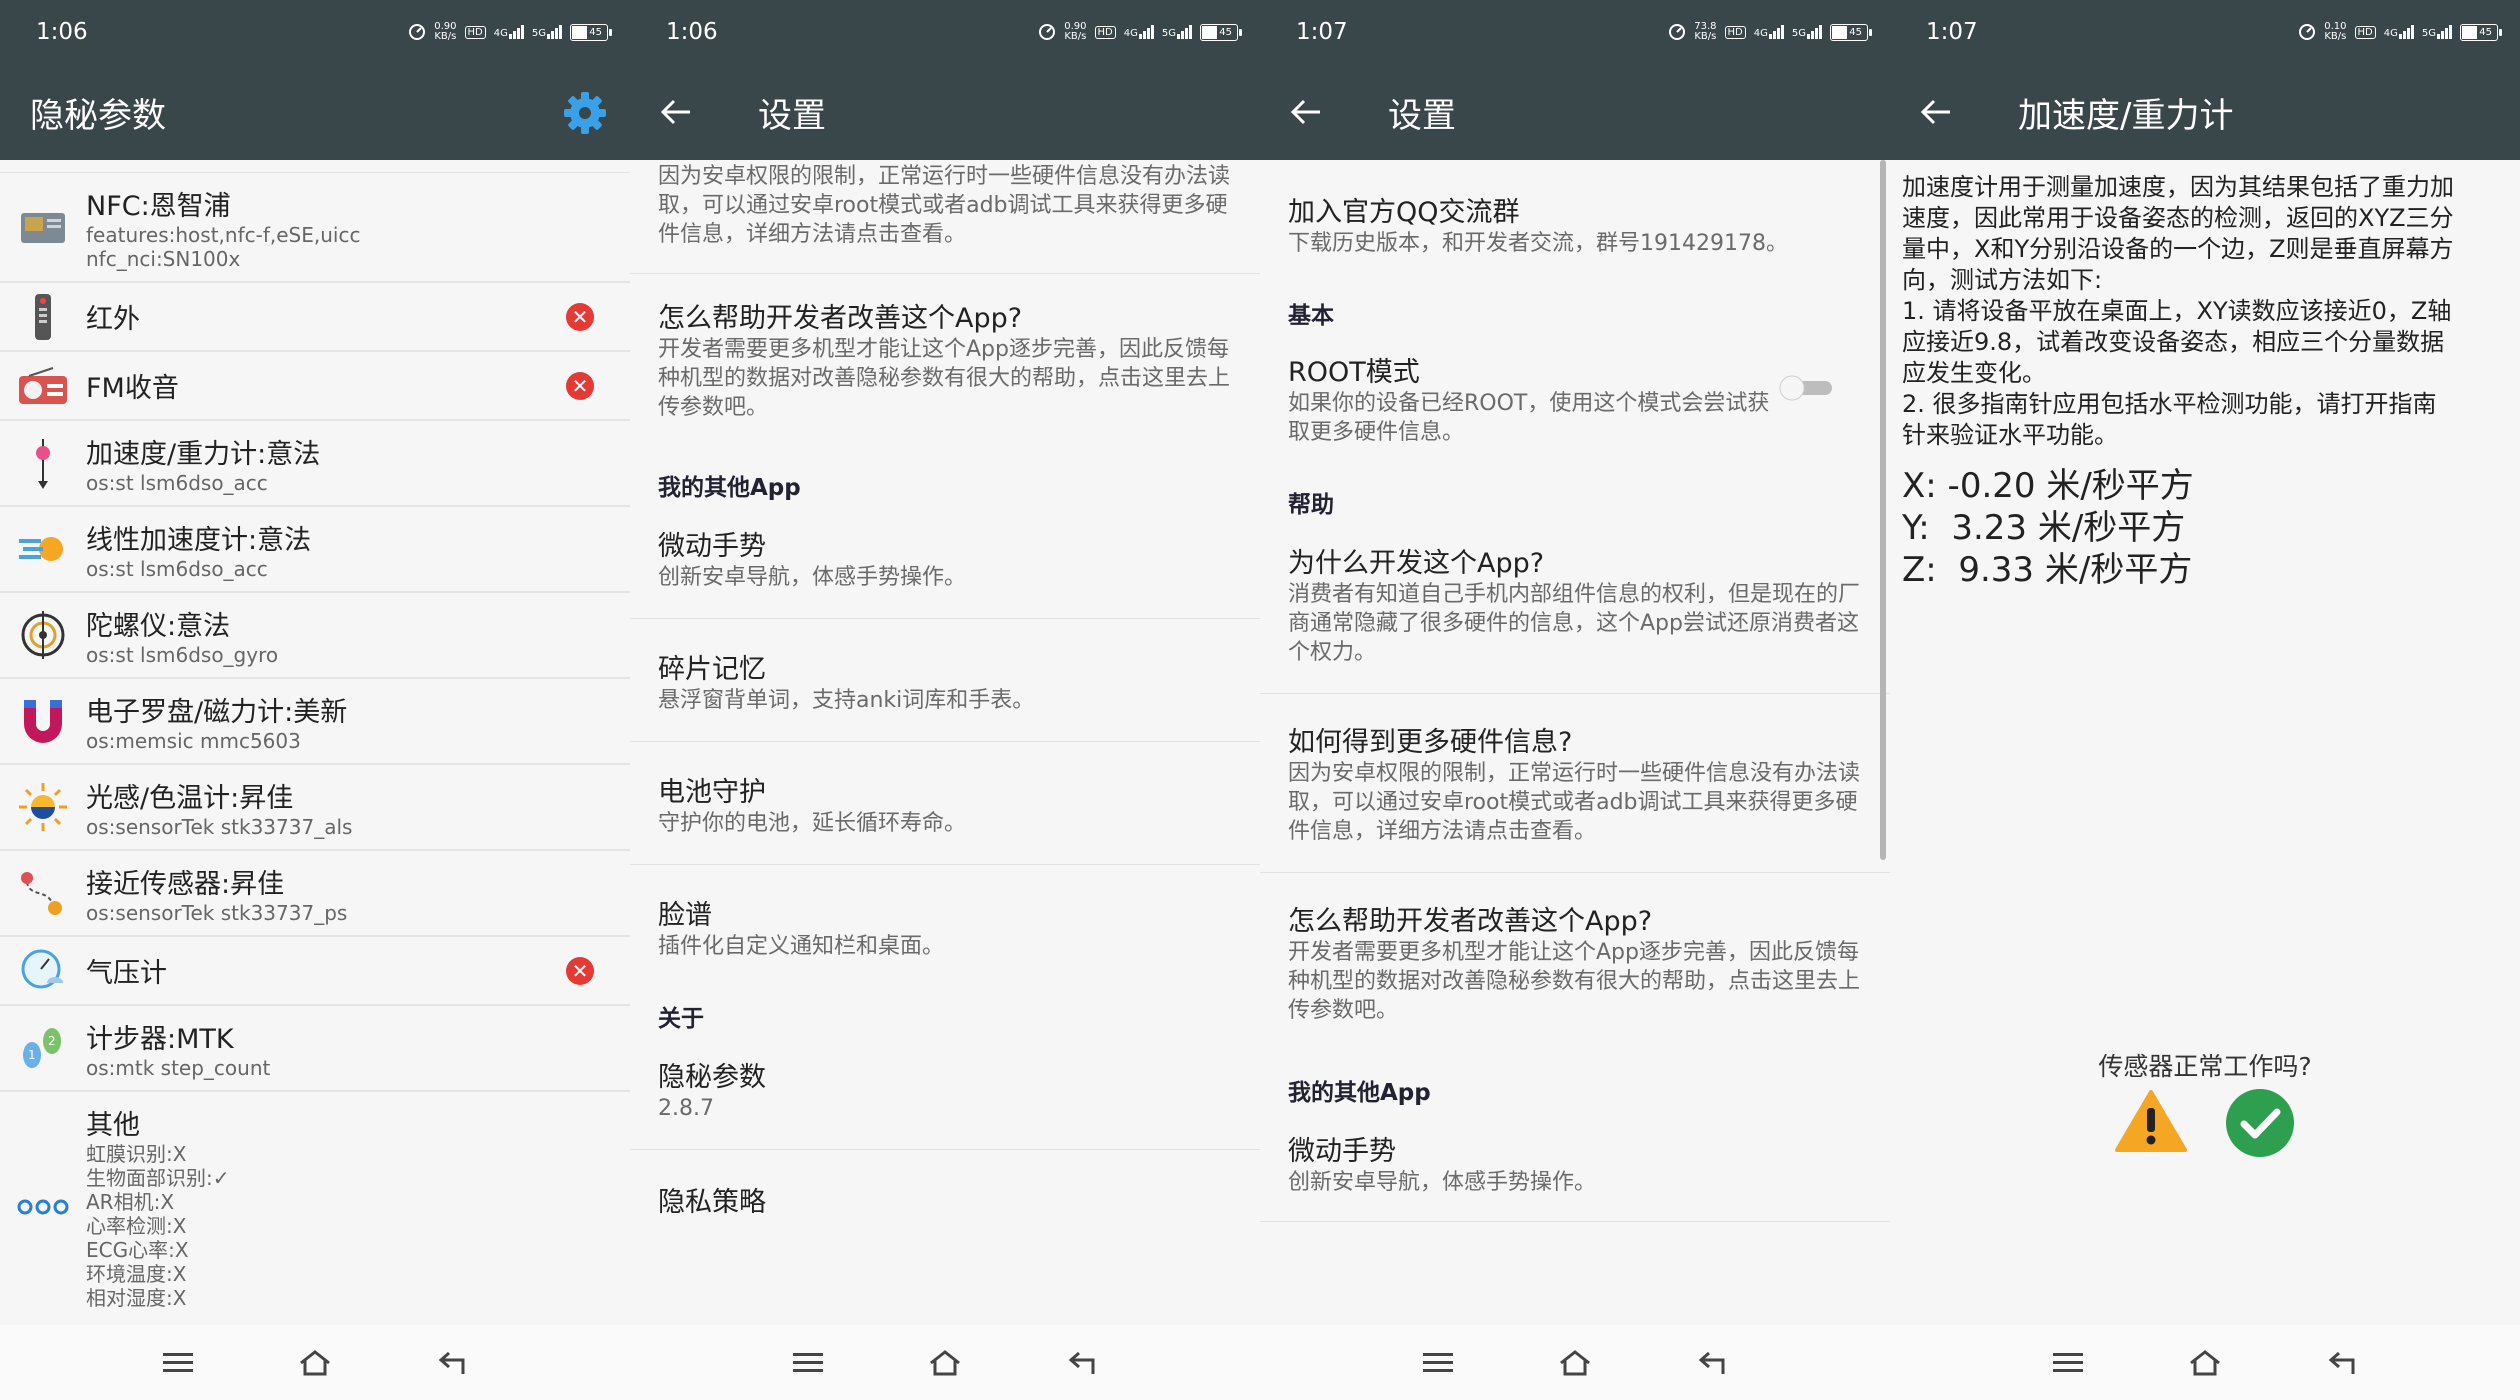 Image resolution: width=2520 pixels, height=1400 pixels. I want to click on sensor-sub: nfc_nci:SN100x, so click(163, 258).